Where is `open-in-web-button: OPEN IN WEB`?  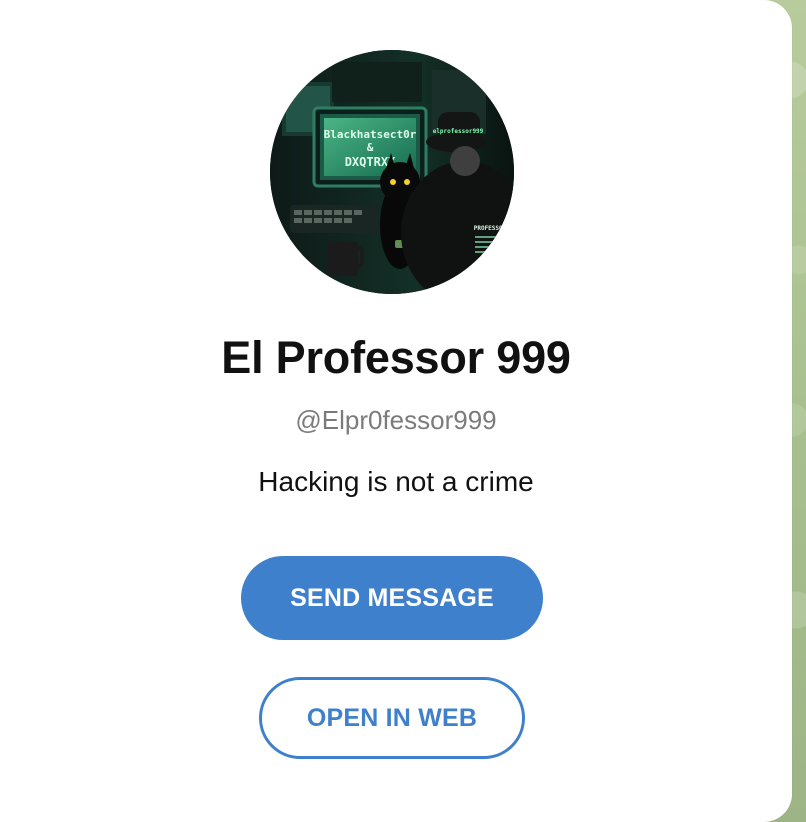 open-in-web-button: OPEN IN WEB is located at coordinates (392, 718).